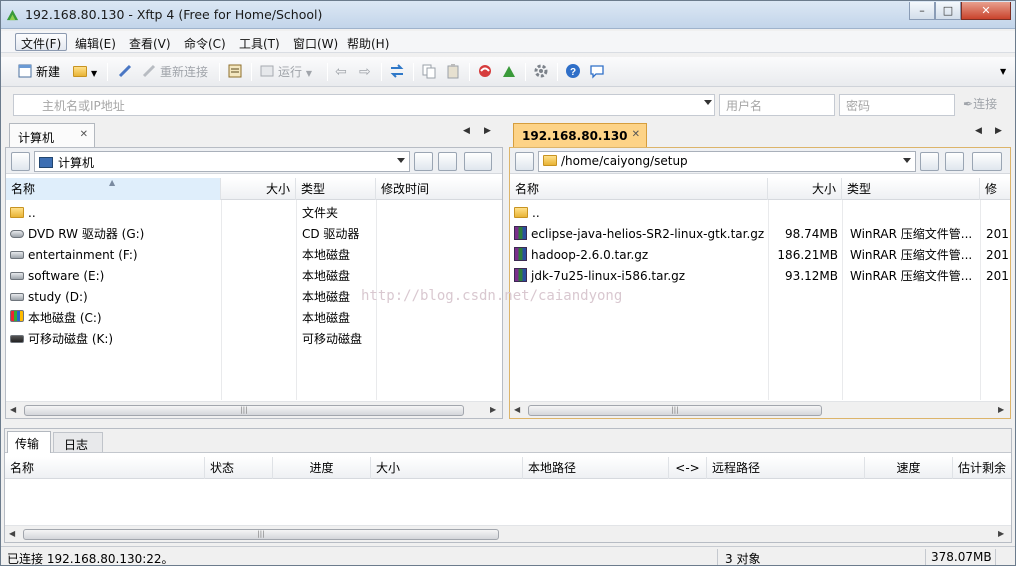 Image resolution: width=1016 pixels, height=566 pixels. I want to click on chat-button, so click(598, 72).